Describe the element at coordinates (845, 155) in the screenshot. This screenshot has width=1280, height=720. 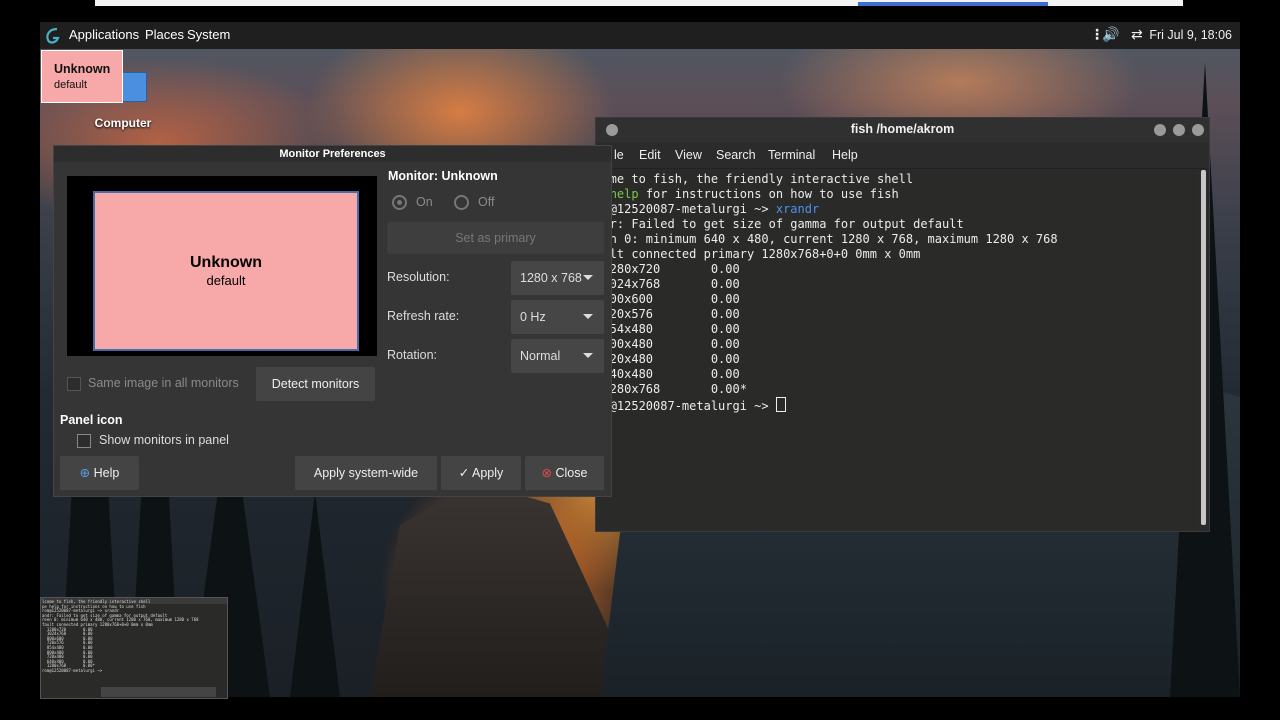
I see `terminal-menu-help: Help` at that location.